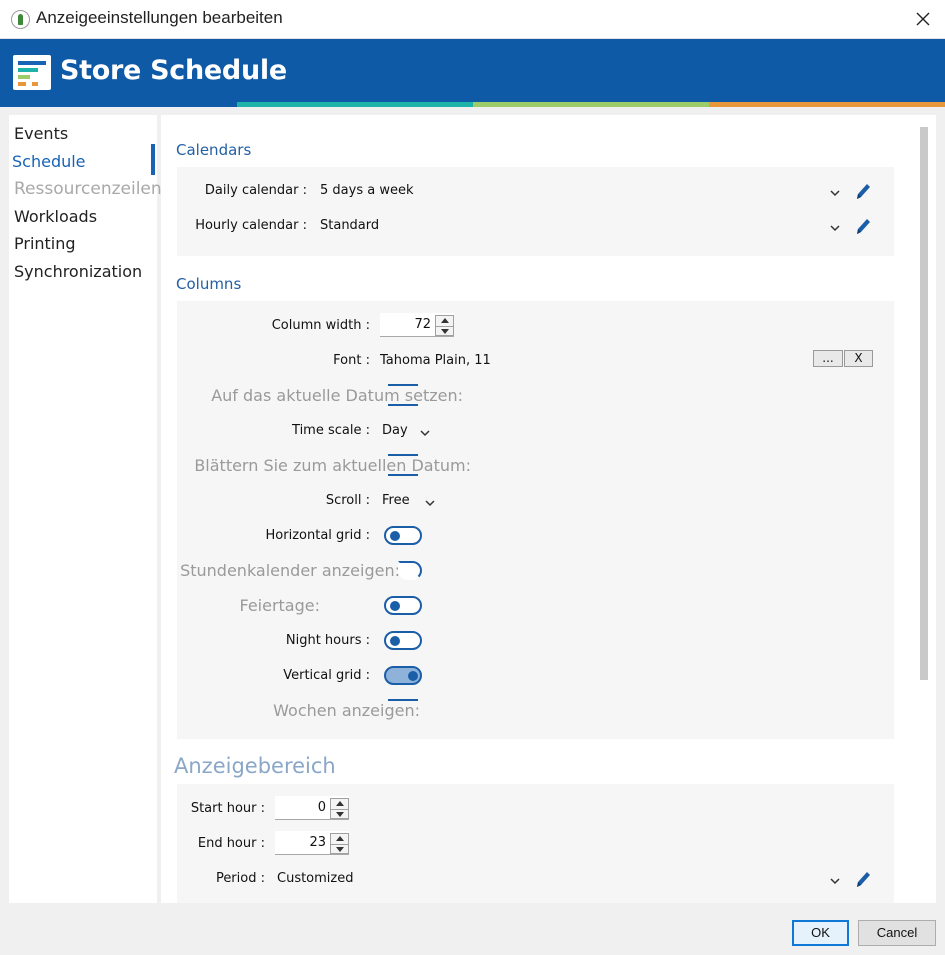 The image size is (945, 955). I want to click on columns-section-title: Columns, so click(209, 284).